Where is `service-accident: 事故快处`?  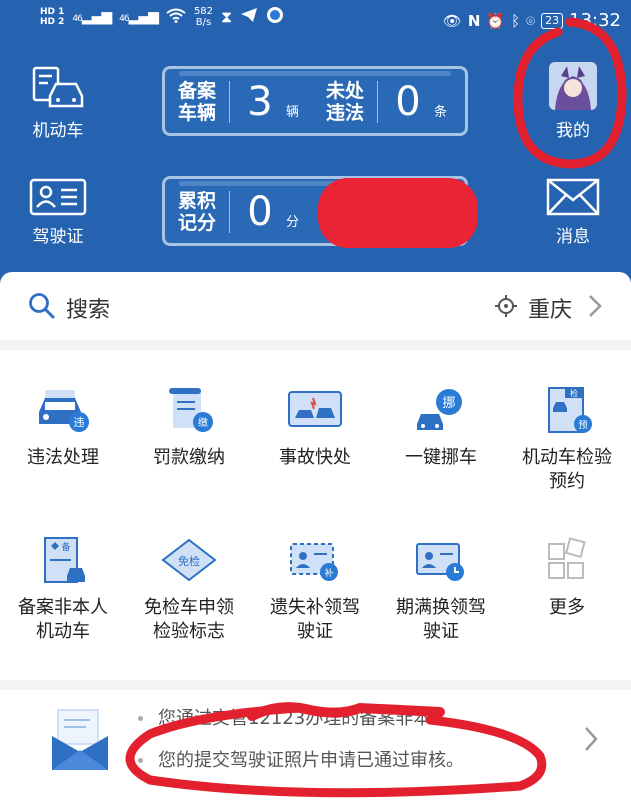
service-accident: 事故快处 is located at coordinates (315, 428).